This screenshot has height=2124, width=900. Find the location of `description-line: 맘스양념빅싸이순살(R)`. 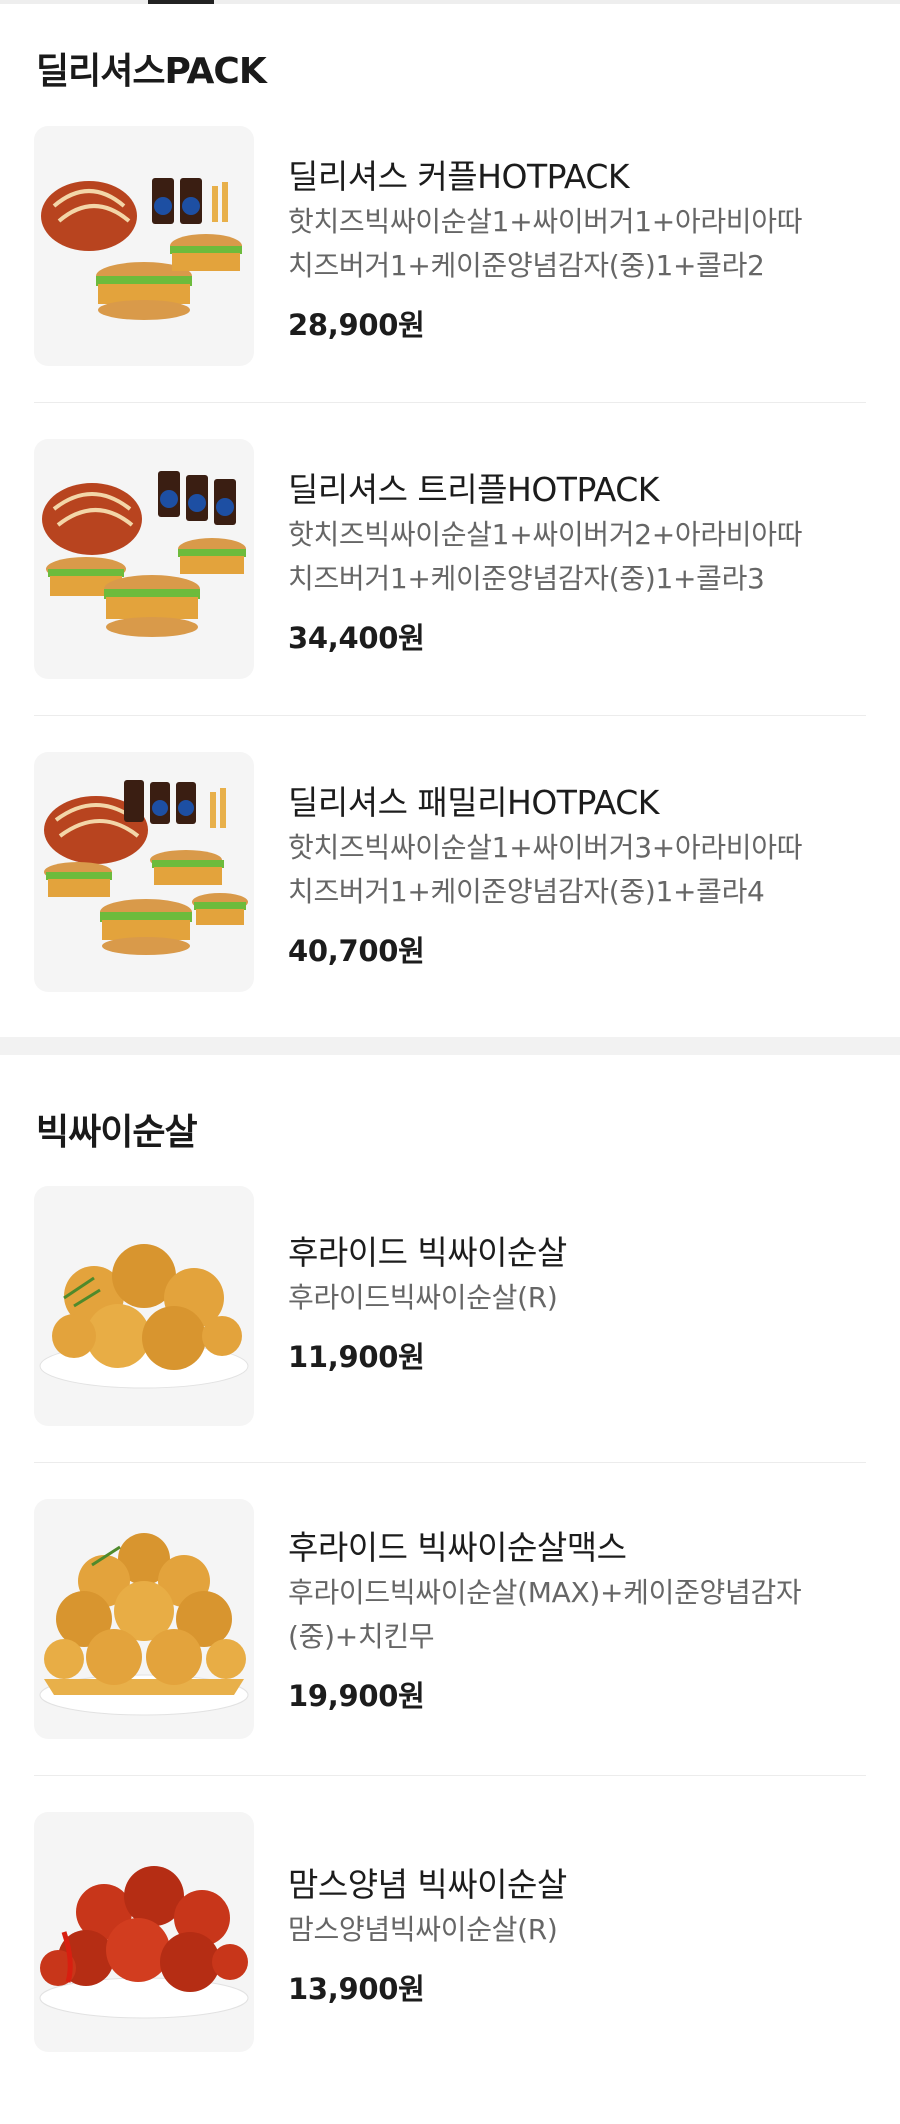

description-line: 맘스양념빅싸이순살(R) is located at coordinates (423, 1929).